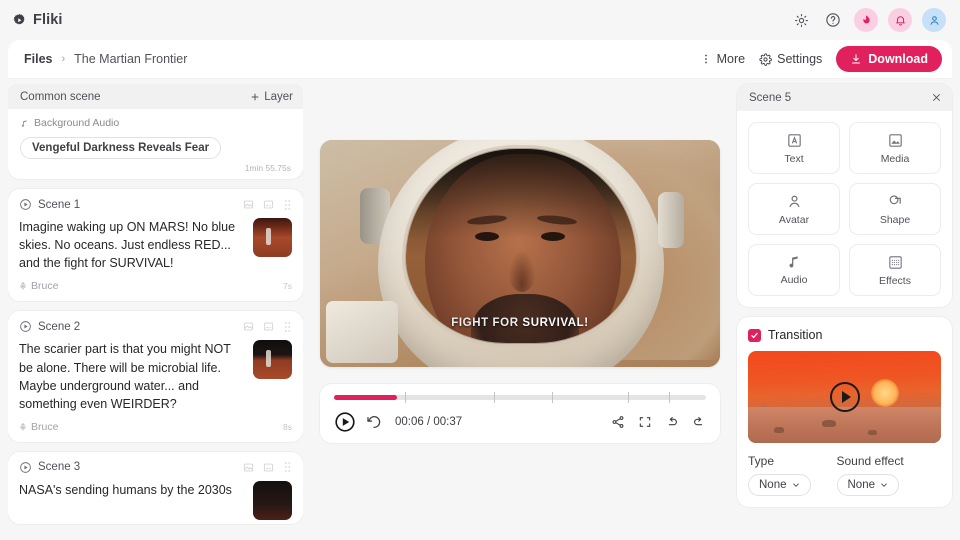 This screenshot has width=960, height=540. I want to click on download-icon, so click(856, 59).